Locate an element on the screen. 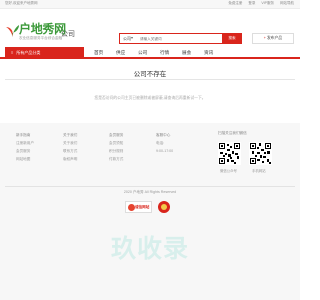 The height and width of the screenshot is (300, 320). footer-column-about: 关于我们 关于我们 联系方式 版权声明 is located at coordinates (70, 147).